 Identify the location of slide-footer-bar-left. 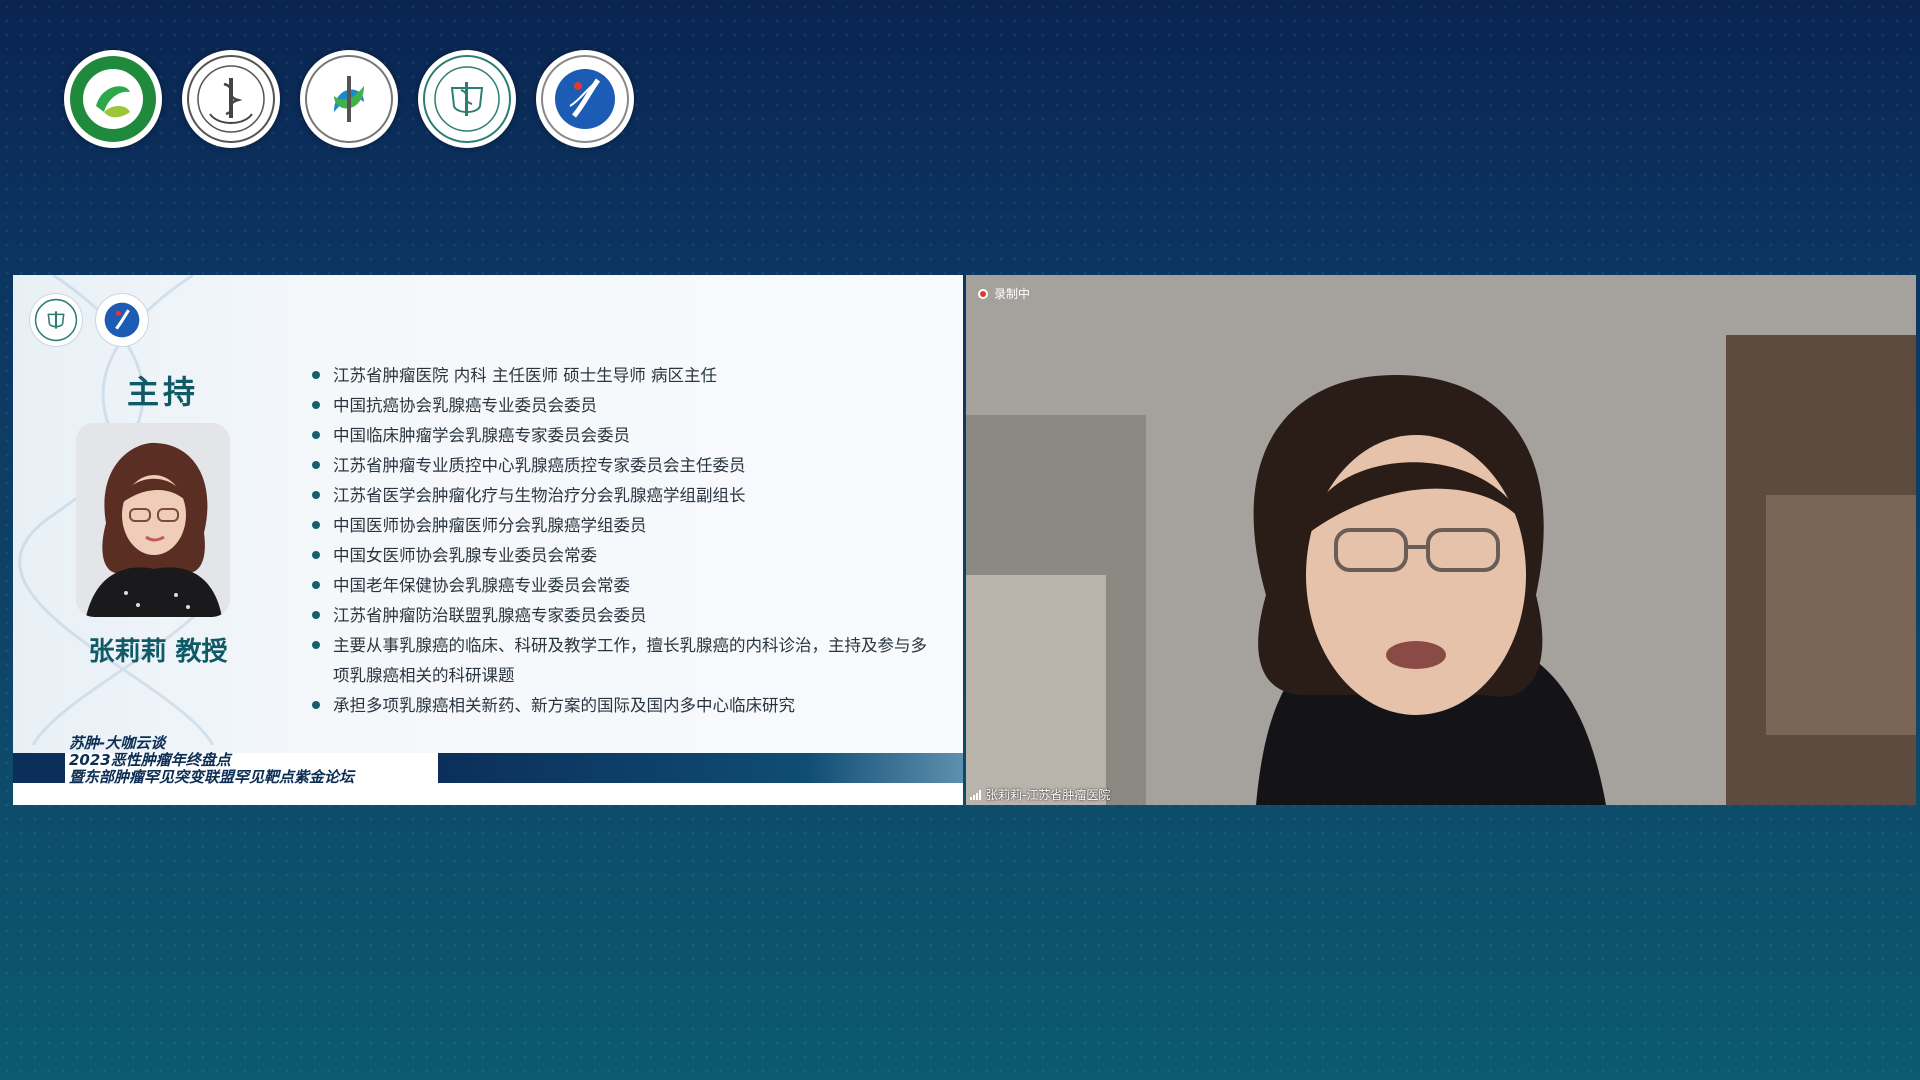
(39, 768).